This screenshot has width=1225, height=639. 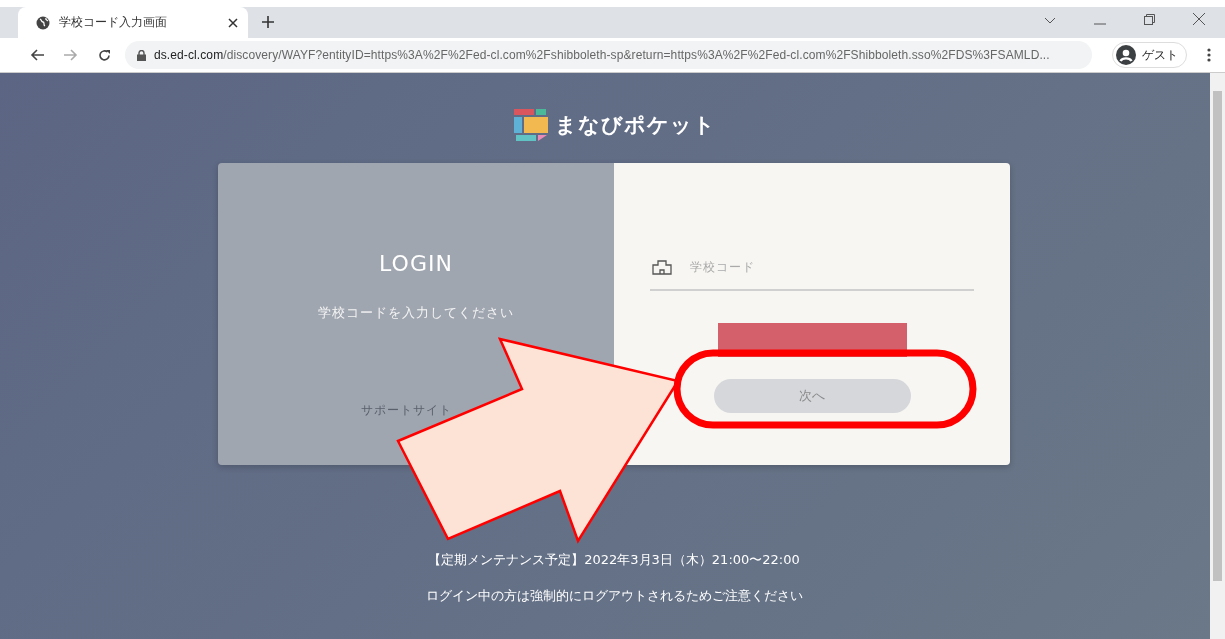 What do you see at coordinates (530, 125) in the screenshot?
I see `logo-icon` at bounding box center [530, 125].